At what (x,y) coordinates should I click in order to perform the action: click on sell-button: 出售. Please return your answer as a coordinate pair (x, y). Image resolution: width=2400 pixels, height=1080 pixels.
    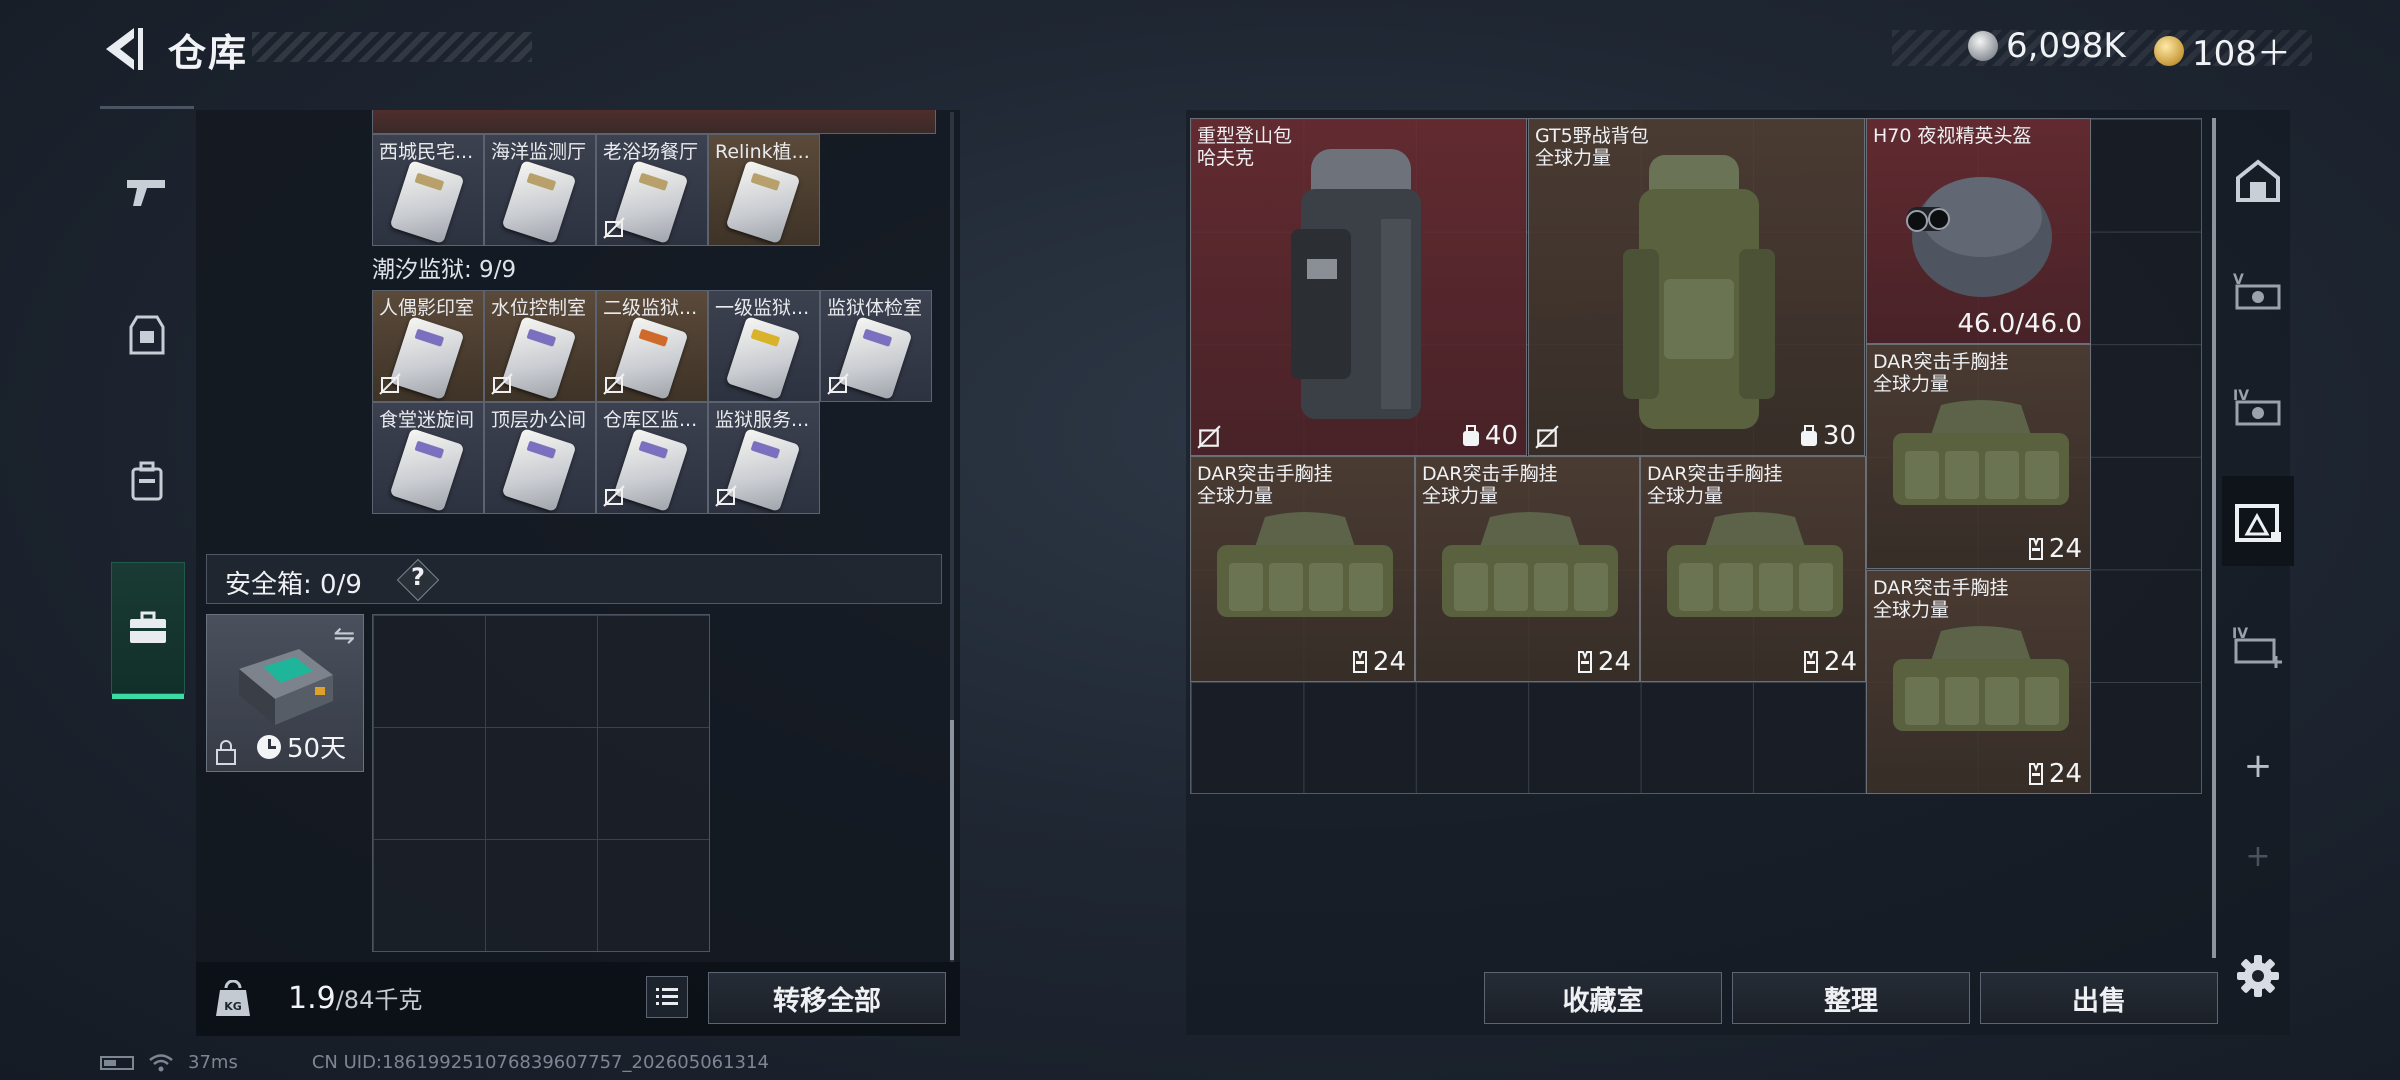
    Looking at the image, I should click on (2099, 998).